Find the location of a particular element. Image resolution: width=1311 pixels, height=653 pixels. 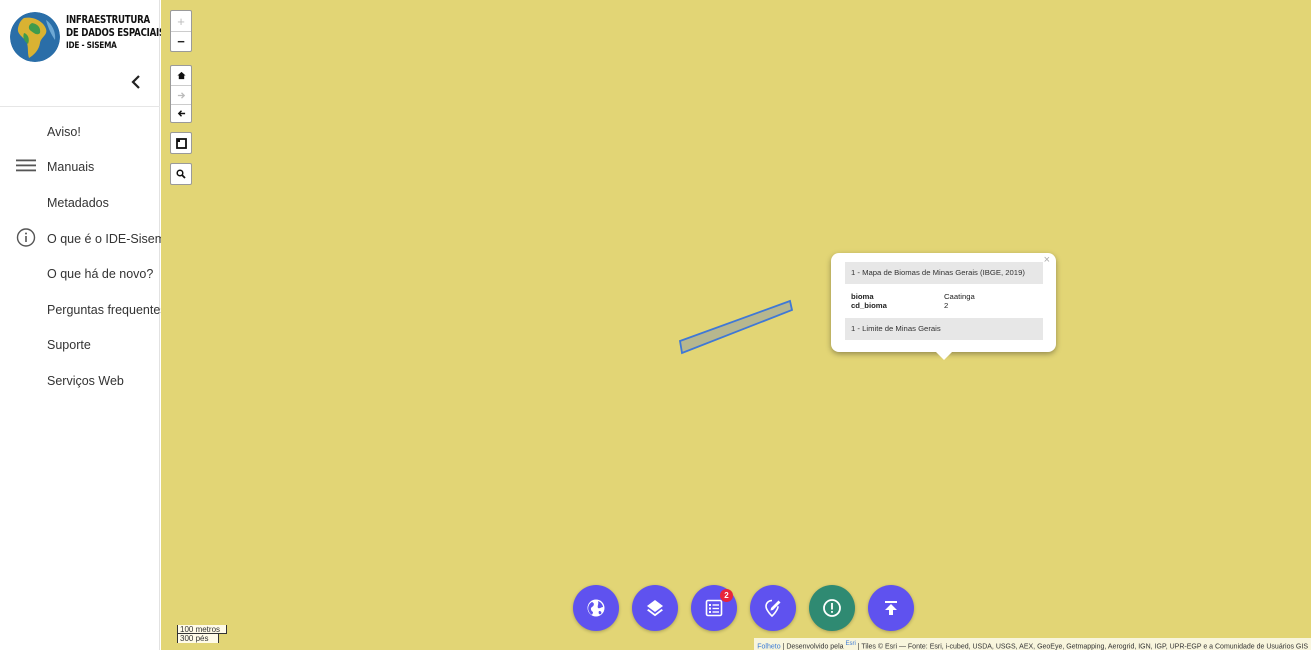

logo-title-line-2: de Dados Espaciais is located at coordinates (115, 33).